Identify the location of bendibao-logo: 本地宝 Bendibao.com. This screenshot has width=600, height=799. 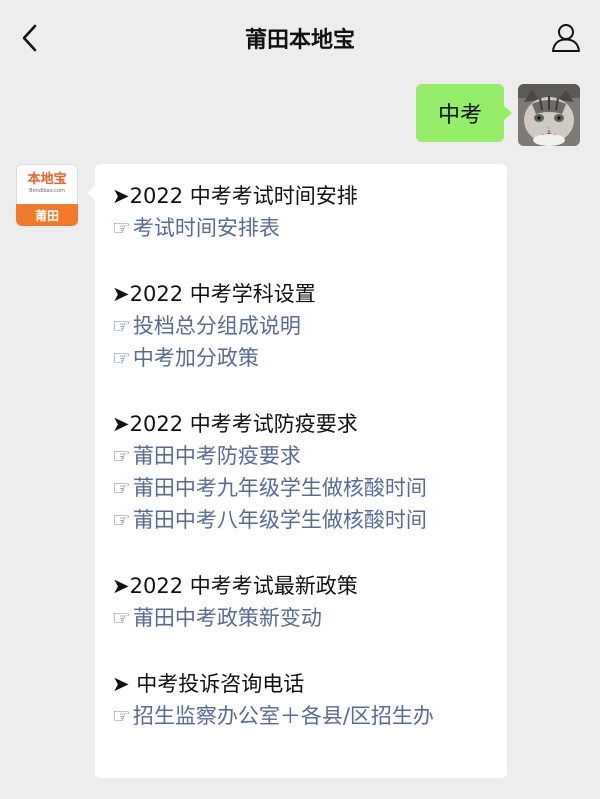
(47, 183).